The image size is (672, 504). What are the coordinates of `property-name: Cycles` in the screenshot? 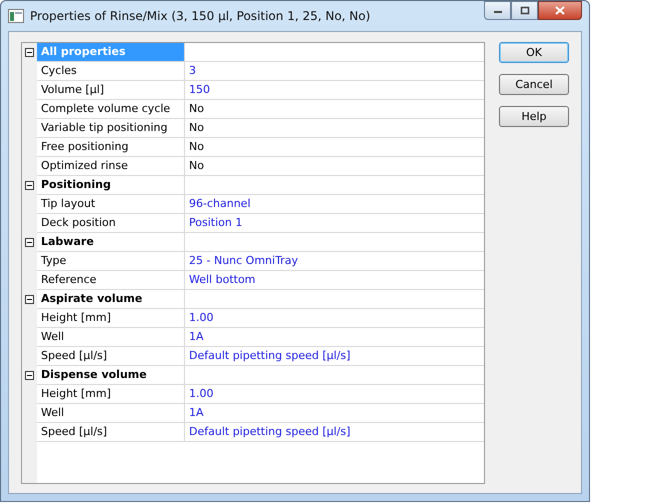 It's located at (111, 71).